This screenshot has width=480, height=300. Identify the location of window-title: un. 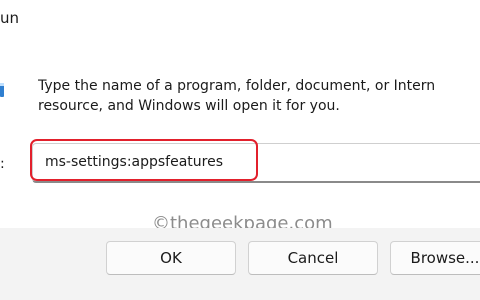
(10, 18).